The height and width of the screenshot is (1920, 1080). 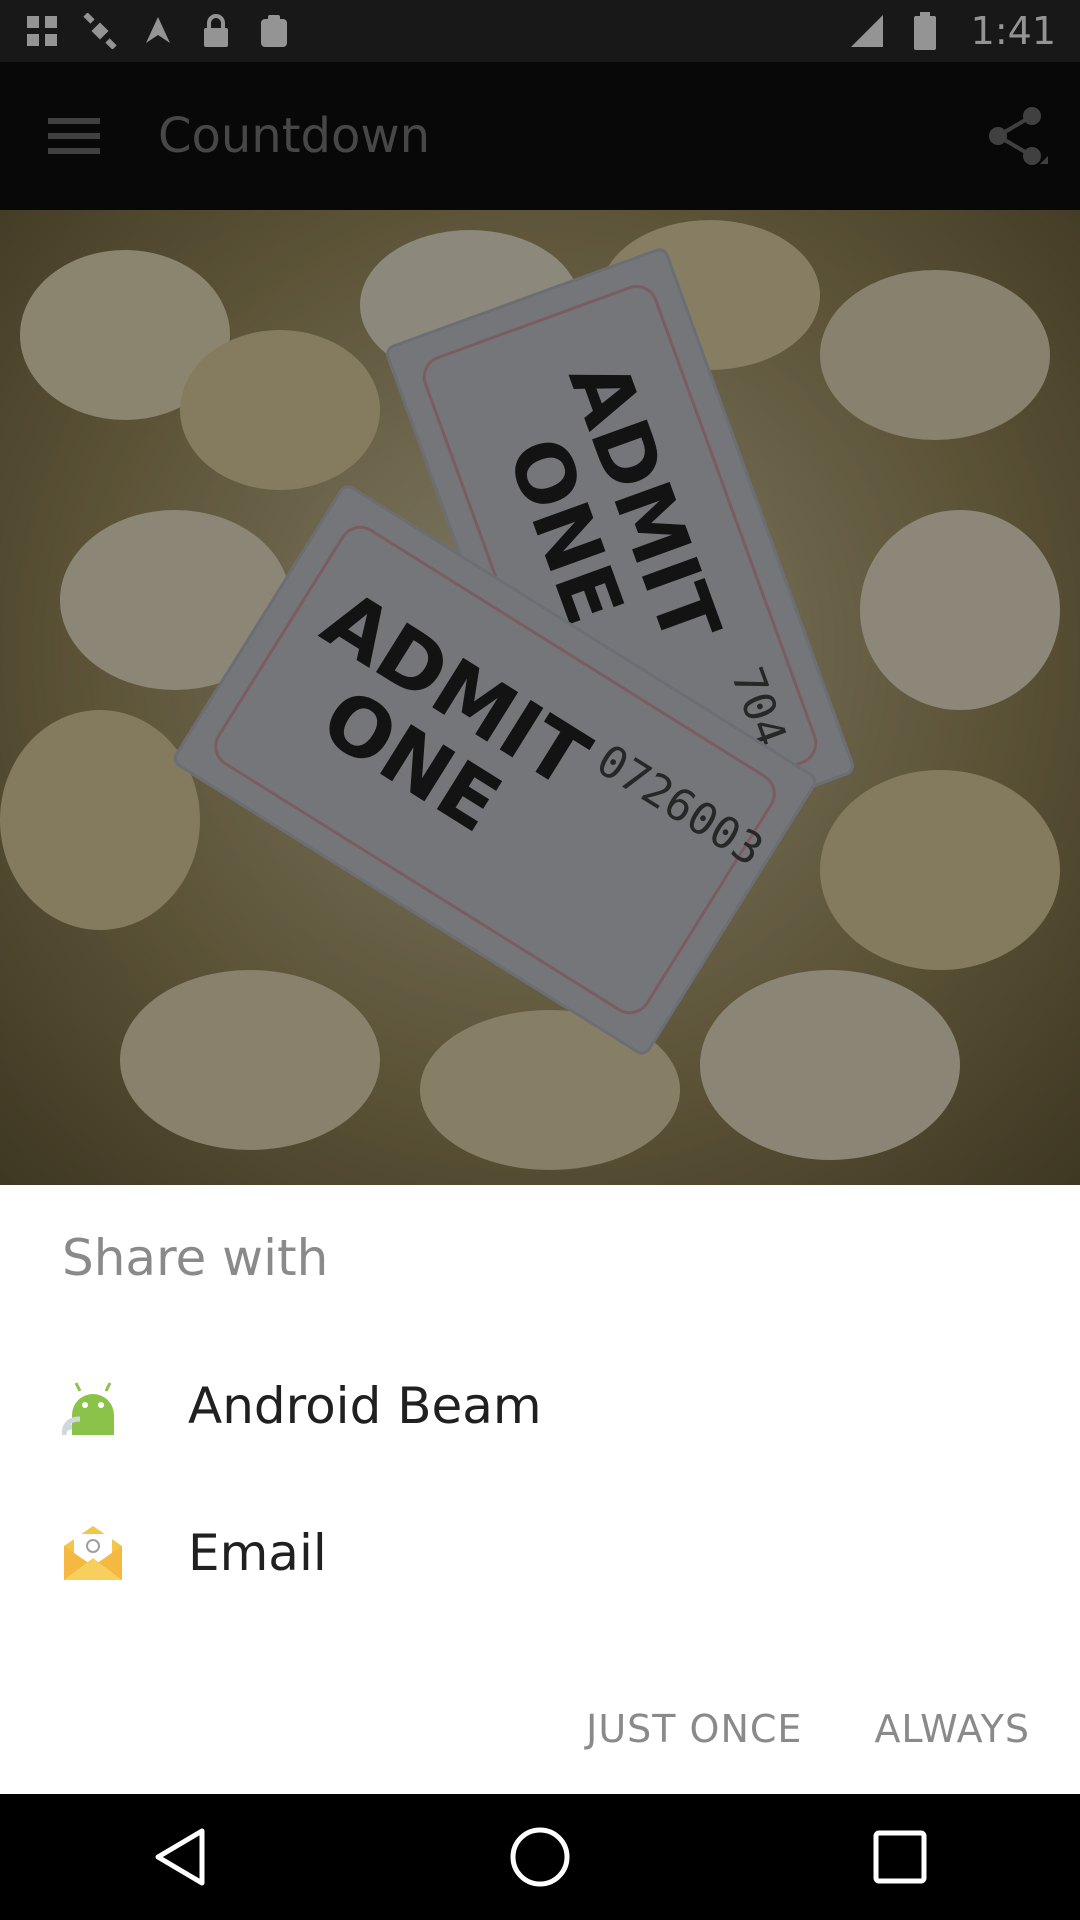 I want to click on navigation-bar, so click(x=540, y=1857).